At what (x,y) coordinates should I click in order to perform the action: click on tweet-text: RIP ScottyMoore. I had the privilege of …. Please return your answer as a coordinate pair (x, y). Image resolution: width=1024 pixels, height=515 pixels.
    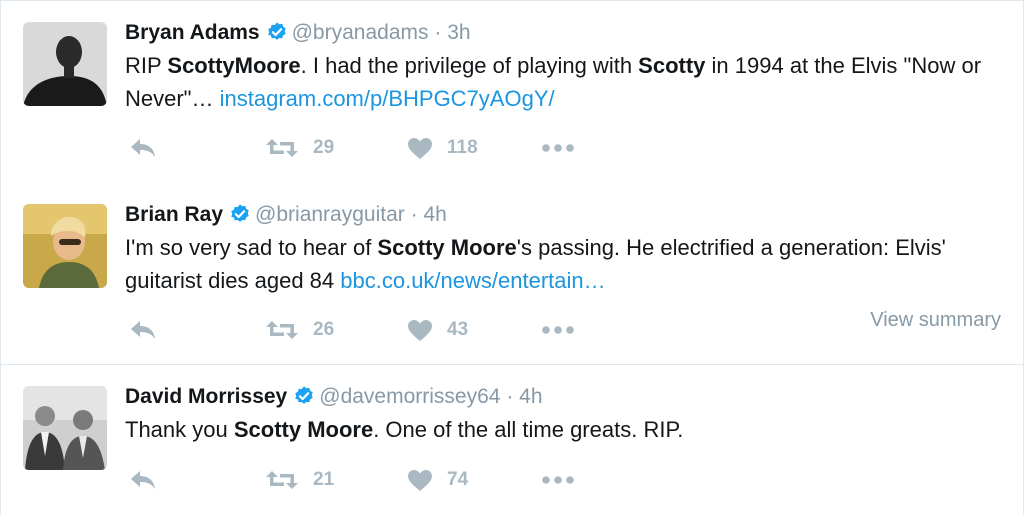
    Looking at the image, I should click on (565, 82).